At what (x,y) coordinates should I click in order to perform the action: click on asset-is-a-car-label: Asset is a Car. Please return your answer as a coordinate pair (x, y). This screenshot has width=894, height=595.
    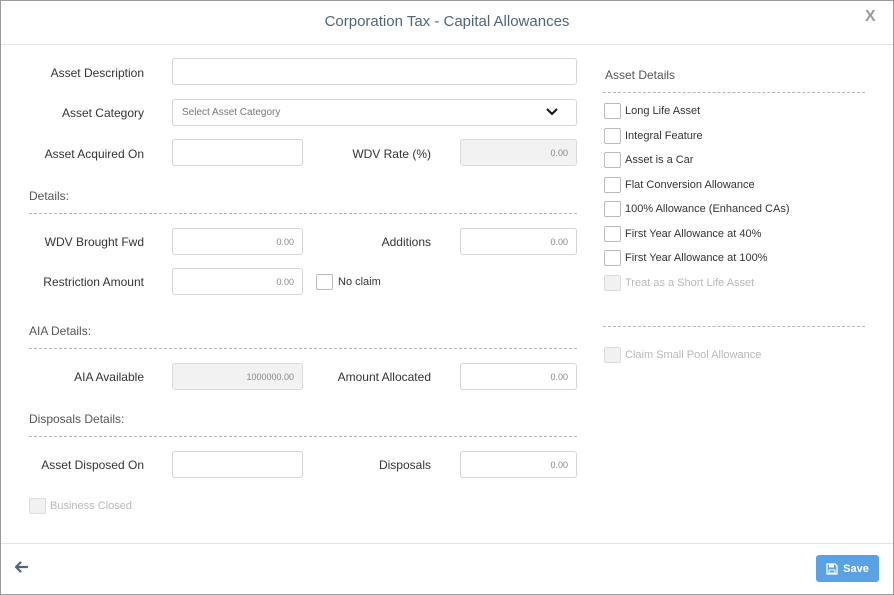
    Looking at the image, I should click on (659, 160).